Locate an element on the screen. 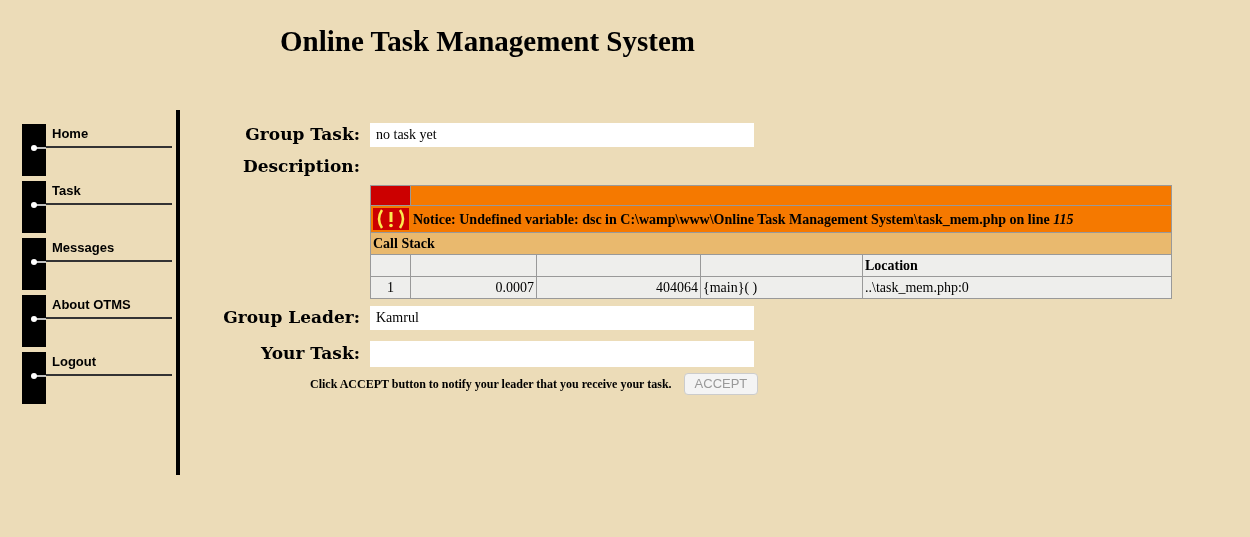  nav-link: Task is located at coordinates (109, 192).